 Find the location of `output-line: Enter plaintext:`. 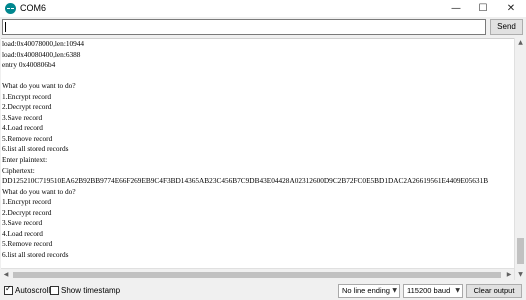

output-line: Enter plaintext: is located at coordinates (25, 160).